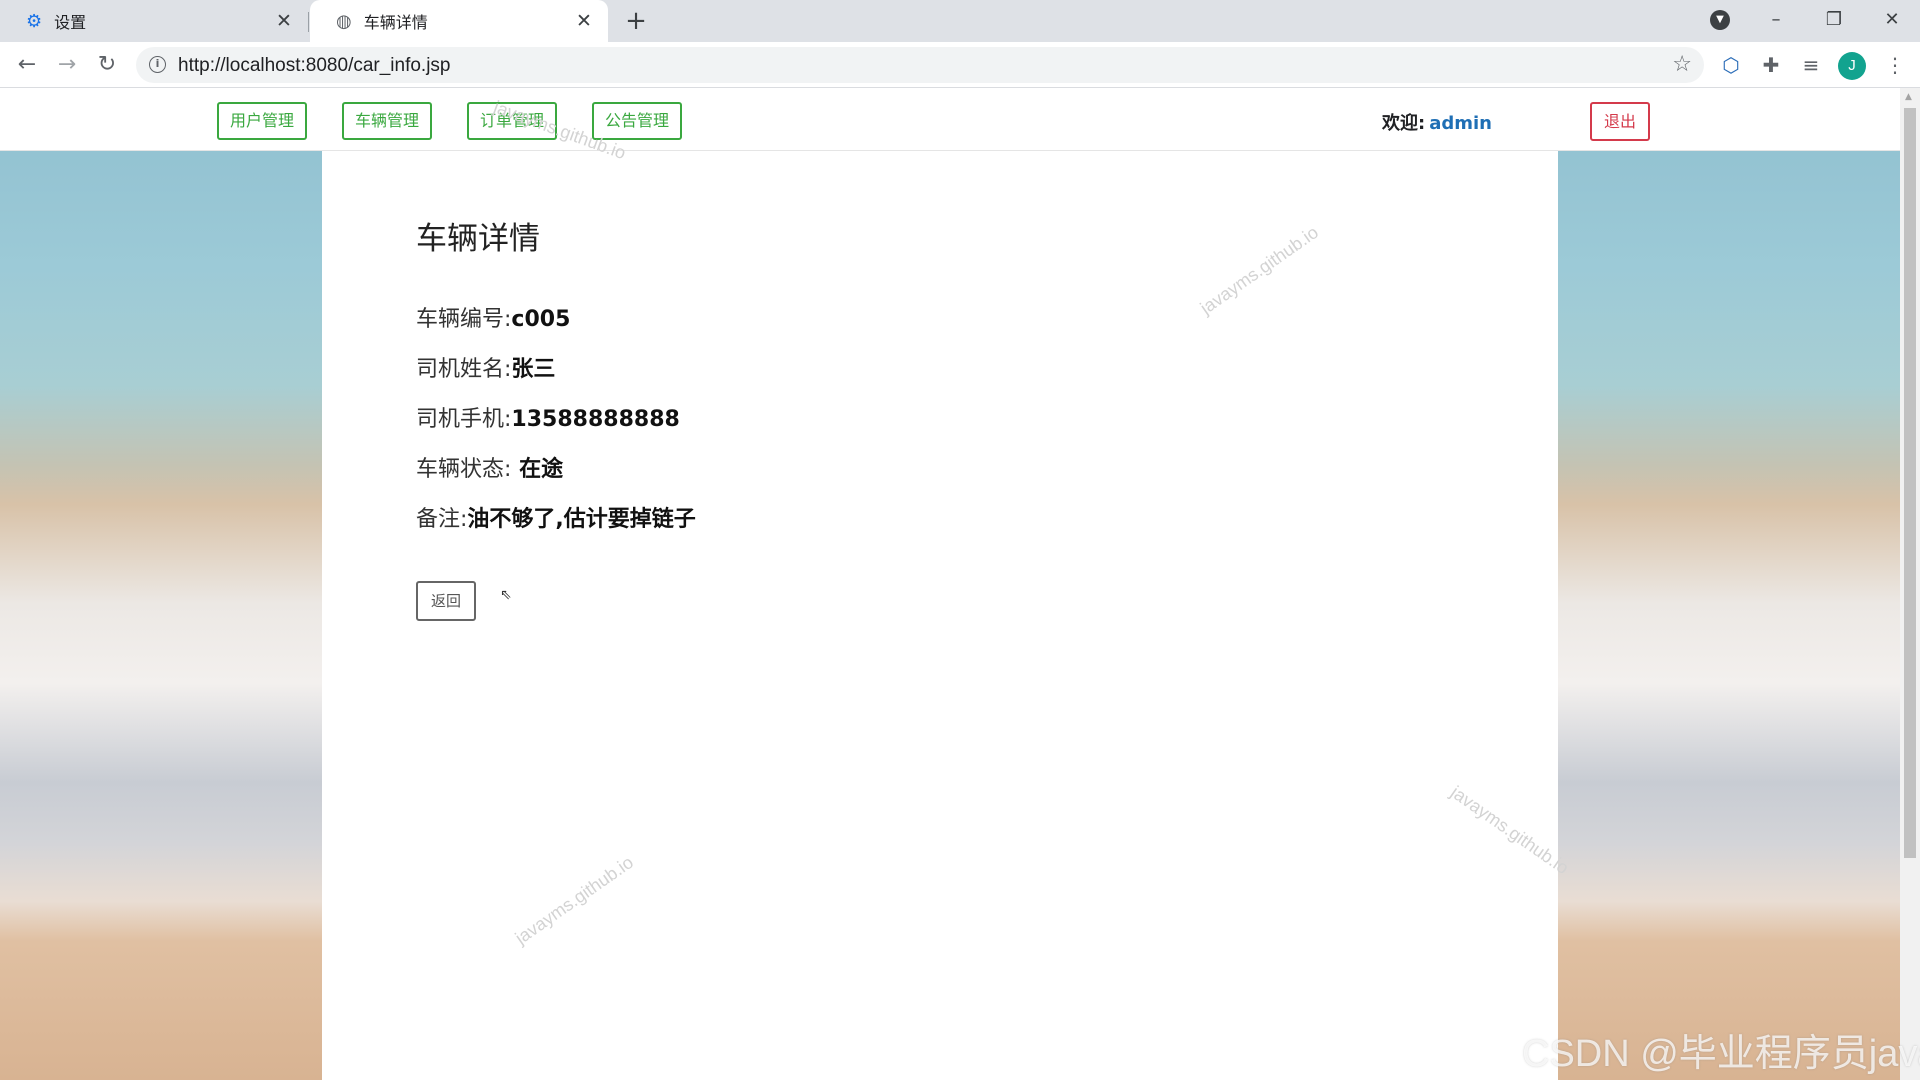  I want to click on address-bar: i http://localhost:8080/car_info.jsp ☆, so click(920, 65).